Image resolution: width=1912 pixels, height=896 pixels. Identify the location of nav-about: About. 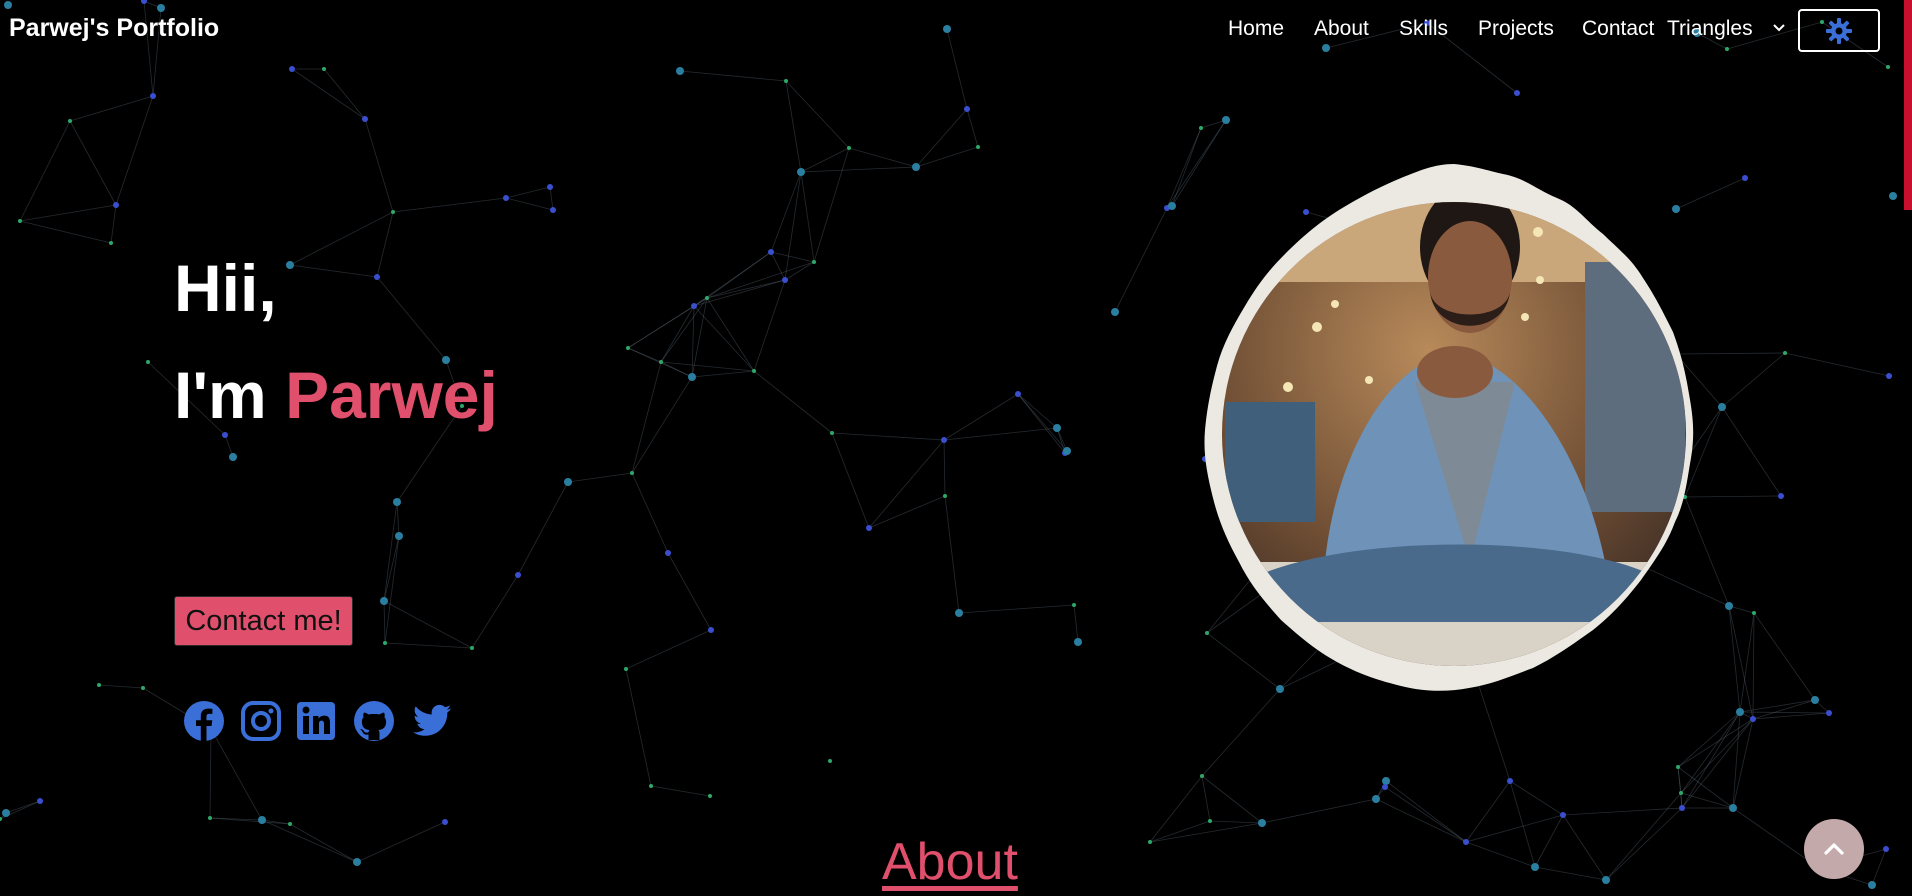
(1341, 29).